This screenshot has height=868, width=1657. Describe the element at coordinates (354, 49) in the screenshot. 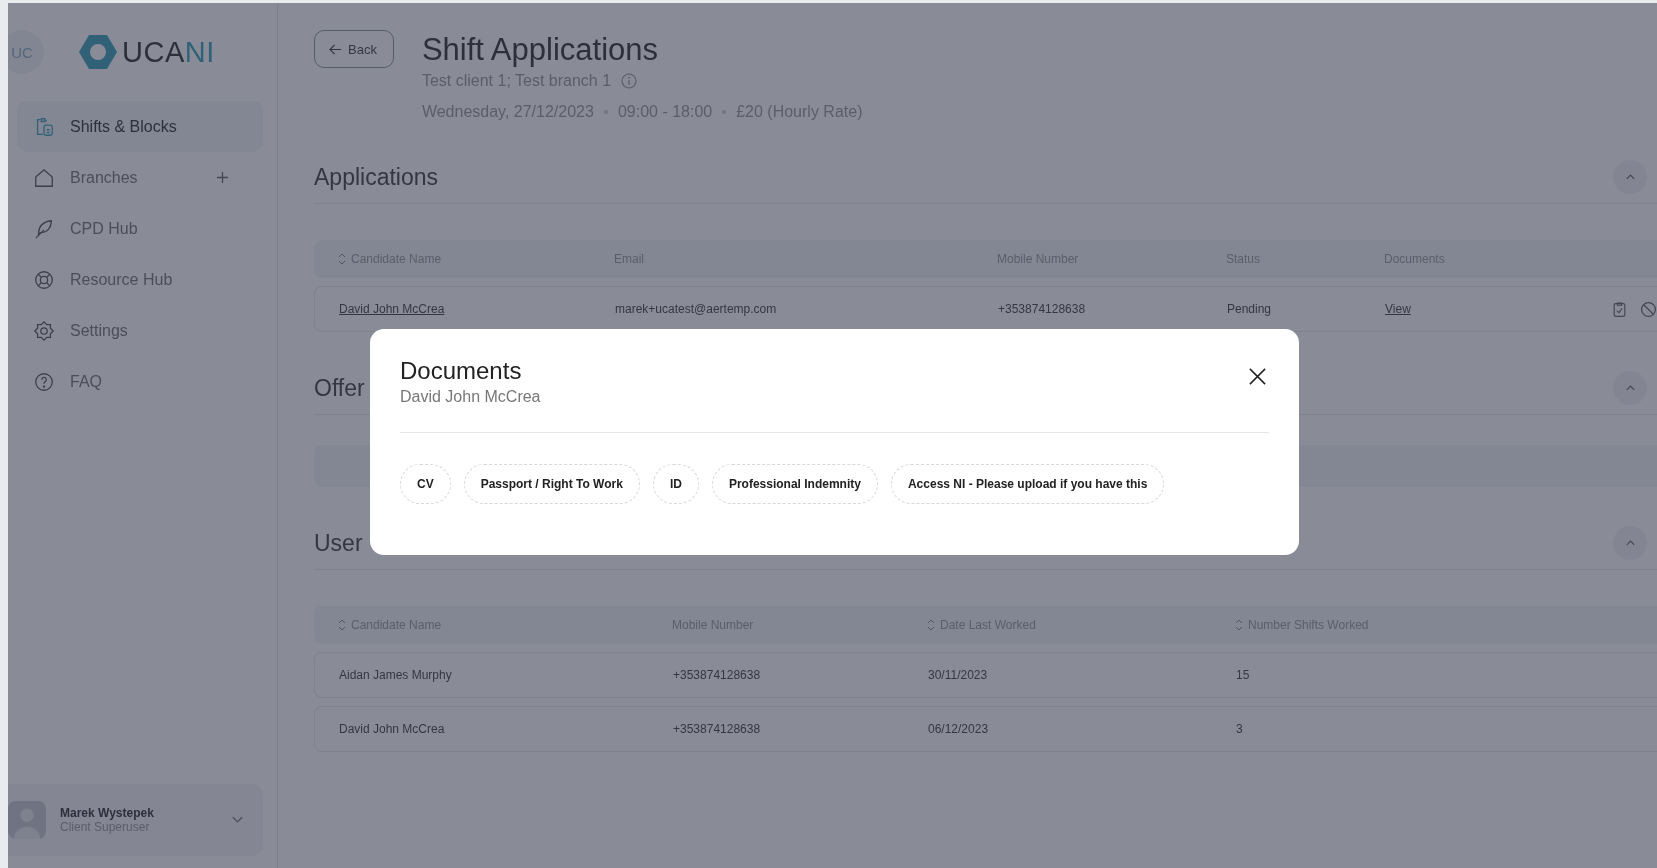

I see `back-button: Back` at that location.